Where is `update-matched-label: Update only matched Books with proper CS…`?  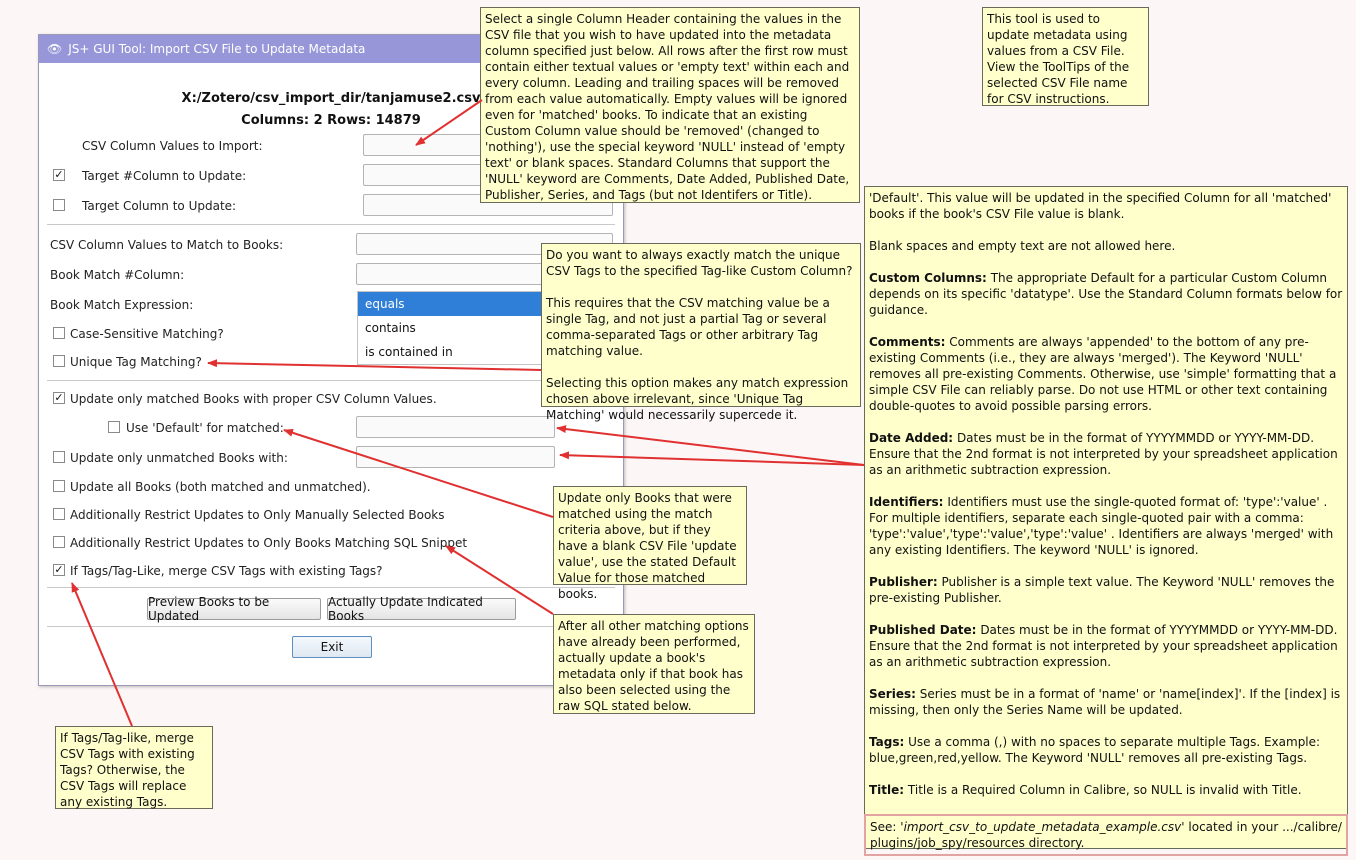 update-matched-label: Update only matched Books with proper CS… is located at coordinates (253, 399).